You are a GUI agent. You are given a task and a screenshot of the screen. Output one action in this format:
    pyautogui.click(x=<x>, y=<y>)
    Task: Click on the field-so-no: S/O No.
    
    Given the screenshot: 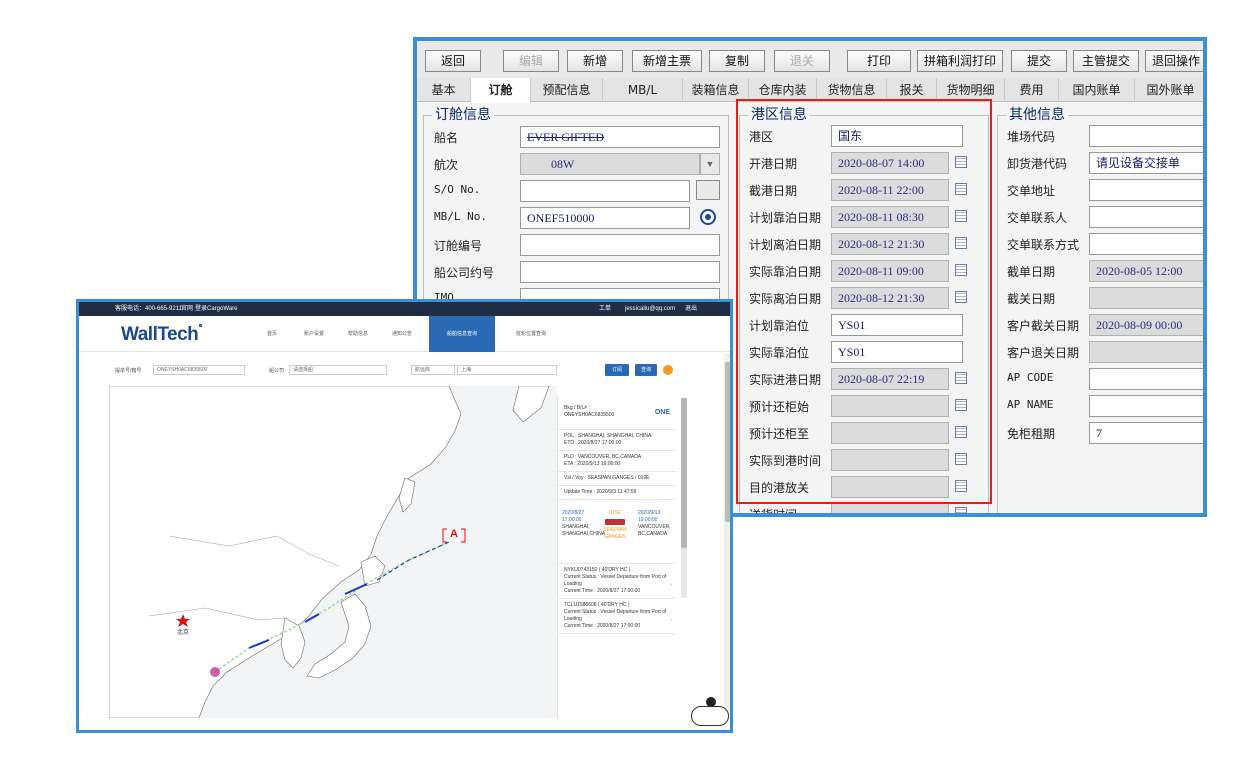 What is the action you would take?
    pyautogui.click(x=577, y=191)
    